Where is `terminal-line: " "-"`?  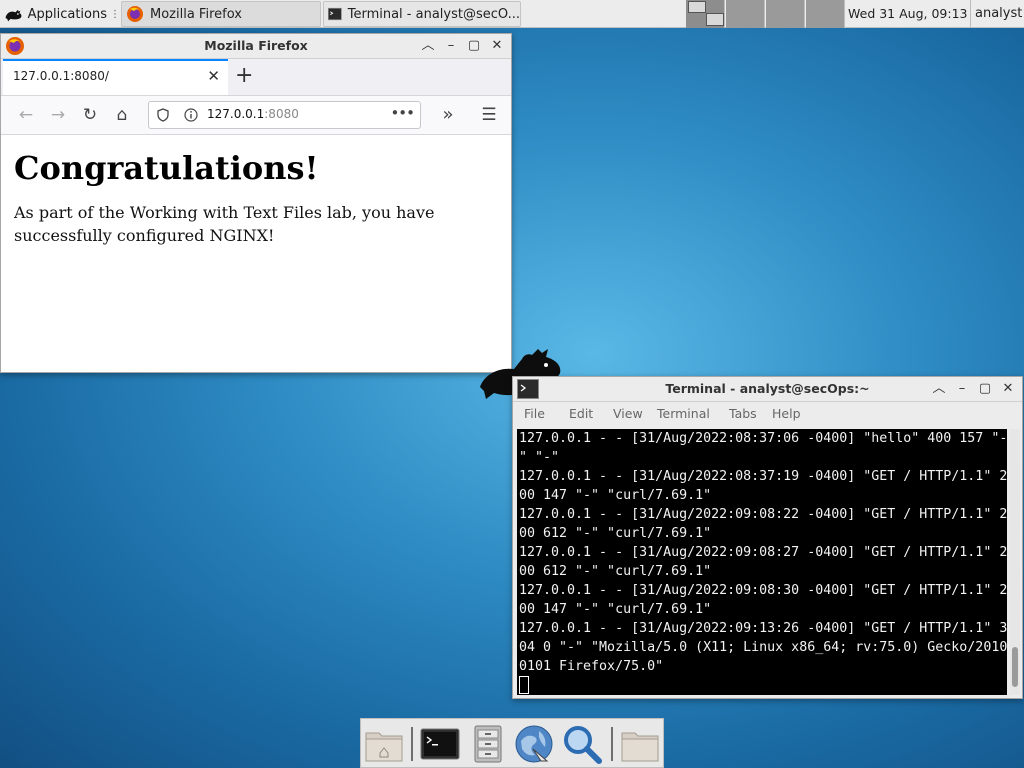
terminal-line: " "-" is located at coordinates (539, 457).